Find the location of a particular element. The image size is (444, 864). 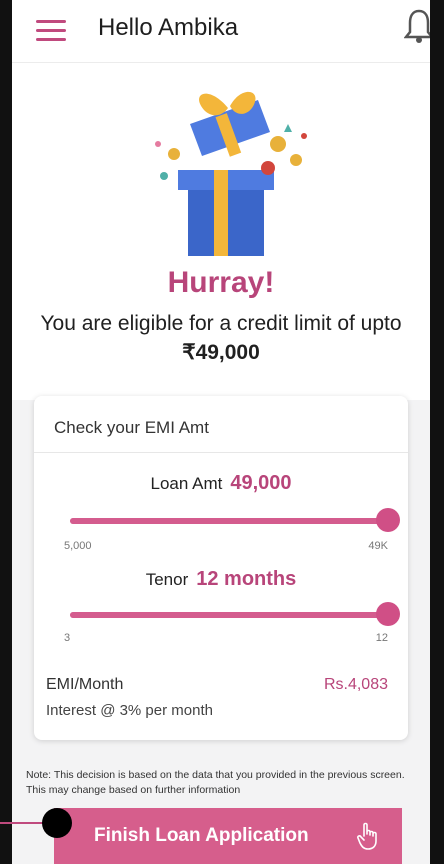

app-header: Hello Ambika is located at coordinates (221, 31).